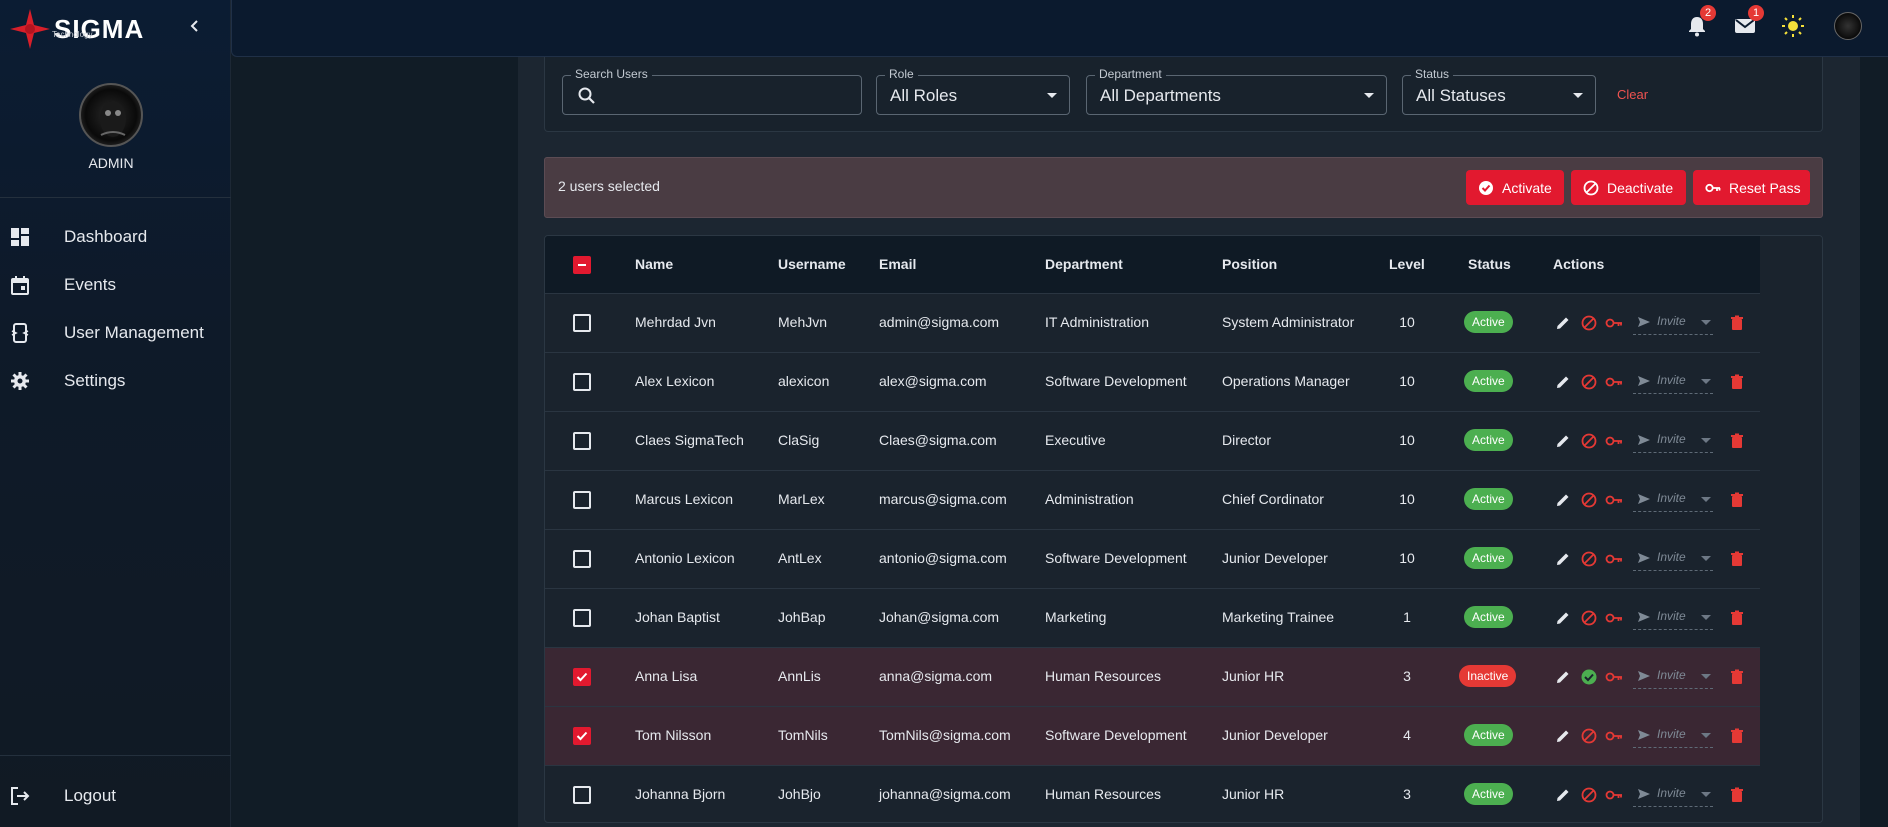  I want to click on department-select: Department All Departments, so click(1236, 91).